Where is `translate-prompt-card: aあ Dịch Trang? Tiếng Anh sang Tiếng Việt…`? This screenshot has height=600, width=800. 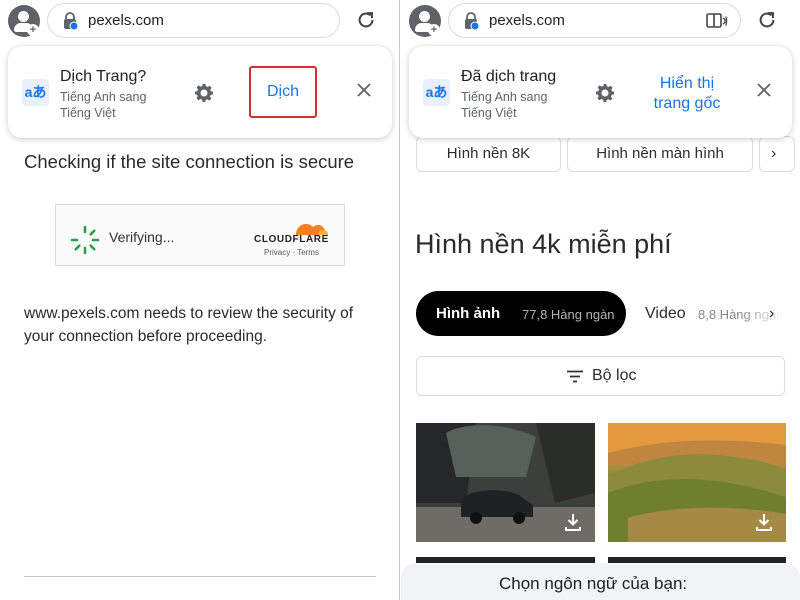 translate-prompt-card: aあ Dịch Trang? Tiếng Anh sang Tiếng Việt… is located at coordinates (200, 92).